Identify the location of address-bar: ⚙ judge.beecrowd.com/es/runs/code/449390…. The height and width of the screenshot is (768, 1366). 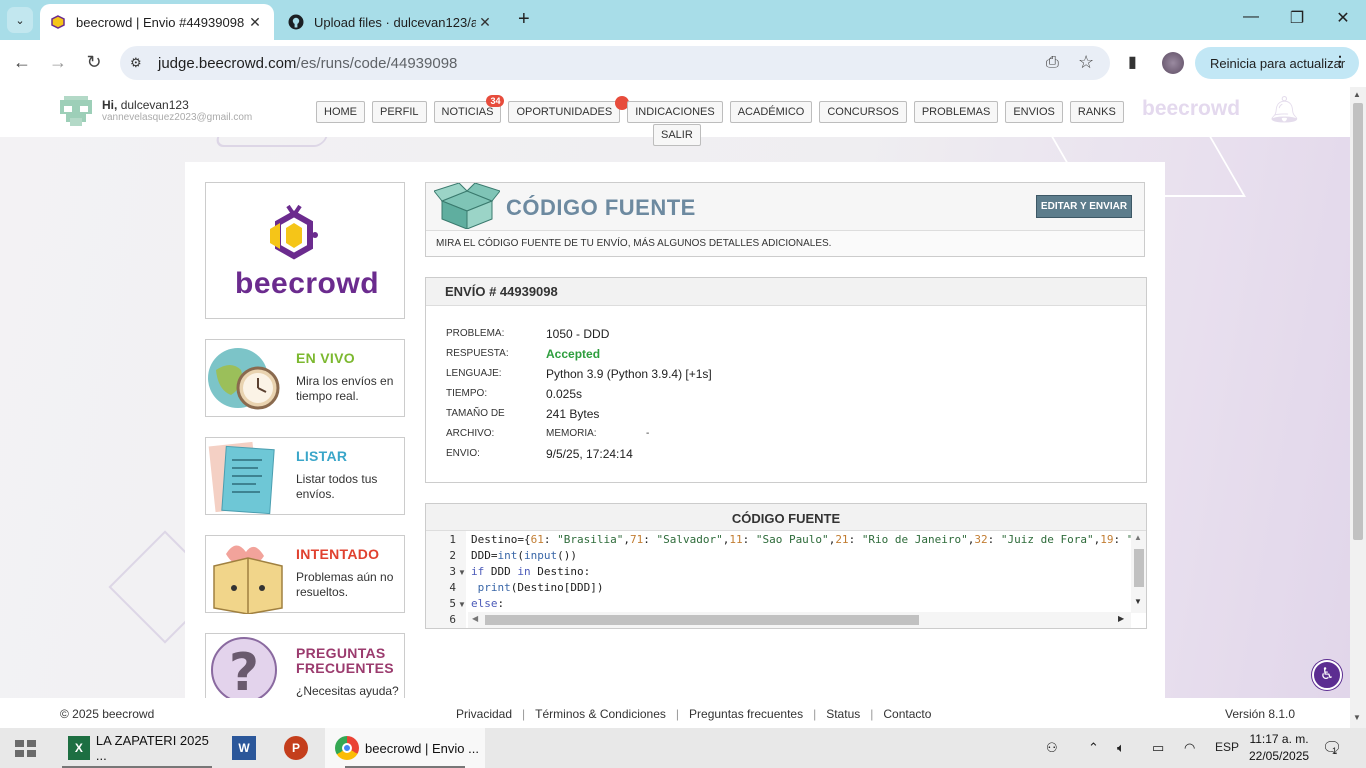
(615, 63).